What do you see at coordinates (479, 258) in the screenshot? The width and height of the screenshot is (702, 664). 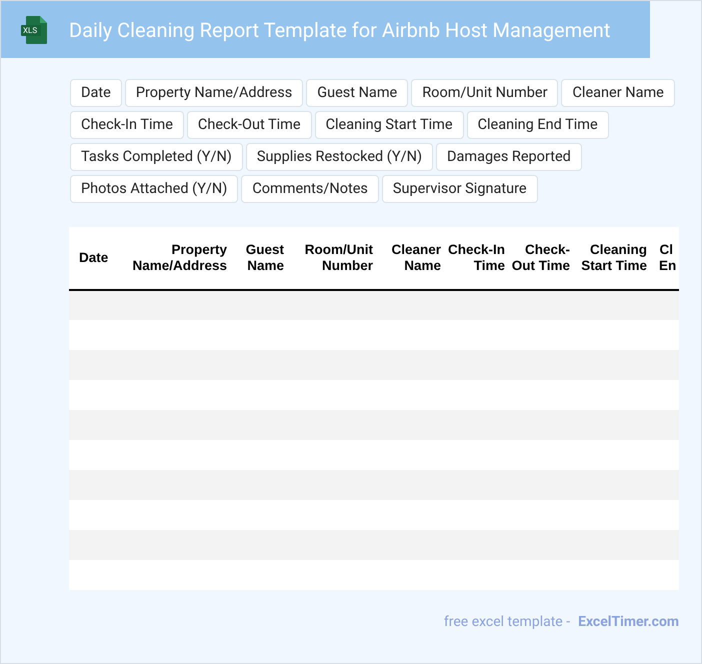 I see `column-header: Check-In Time` at bounding box center [479, 258].